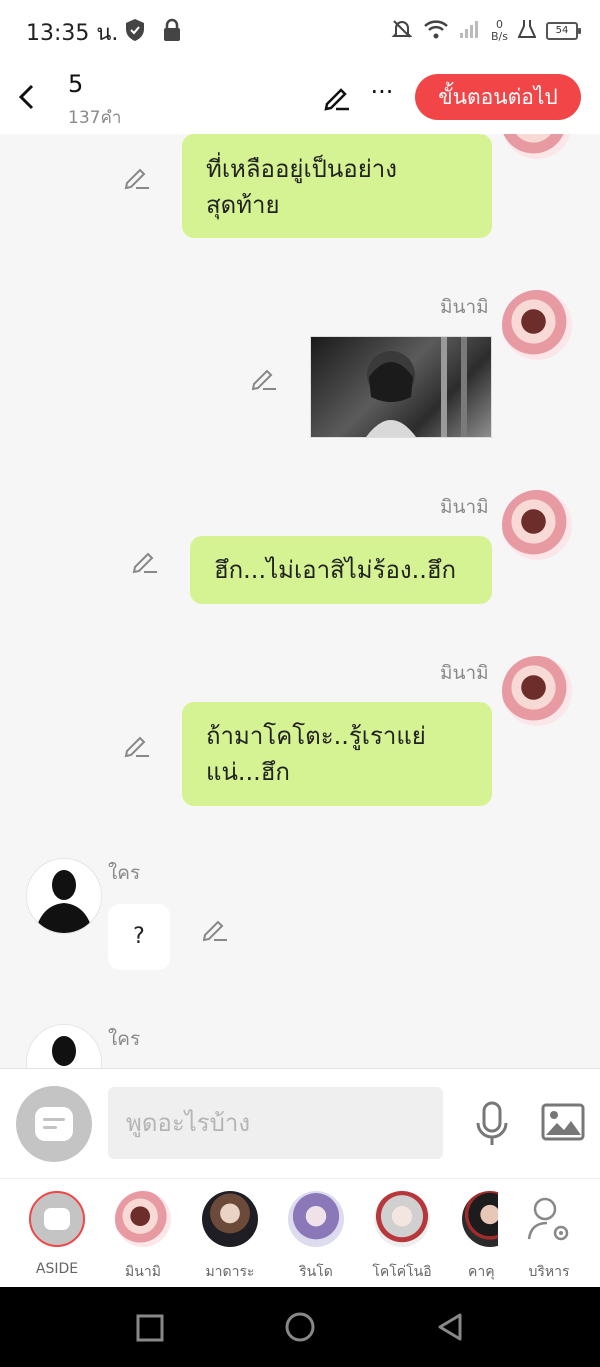  I want to click on back-nav-button, so click(450, 1329).